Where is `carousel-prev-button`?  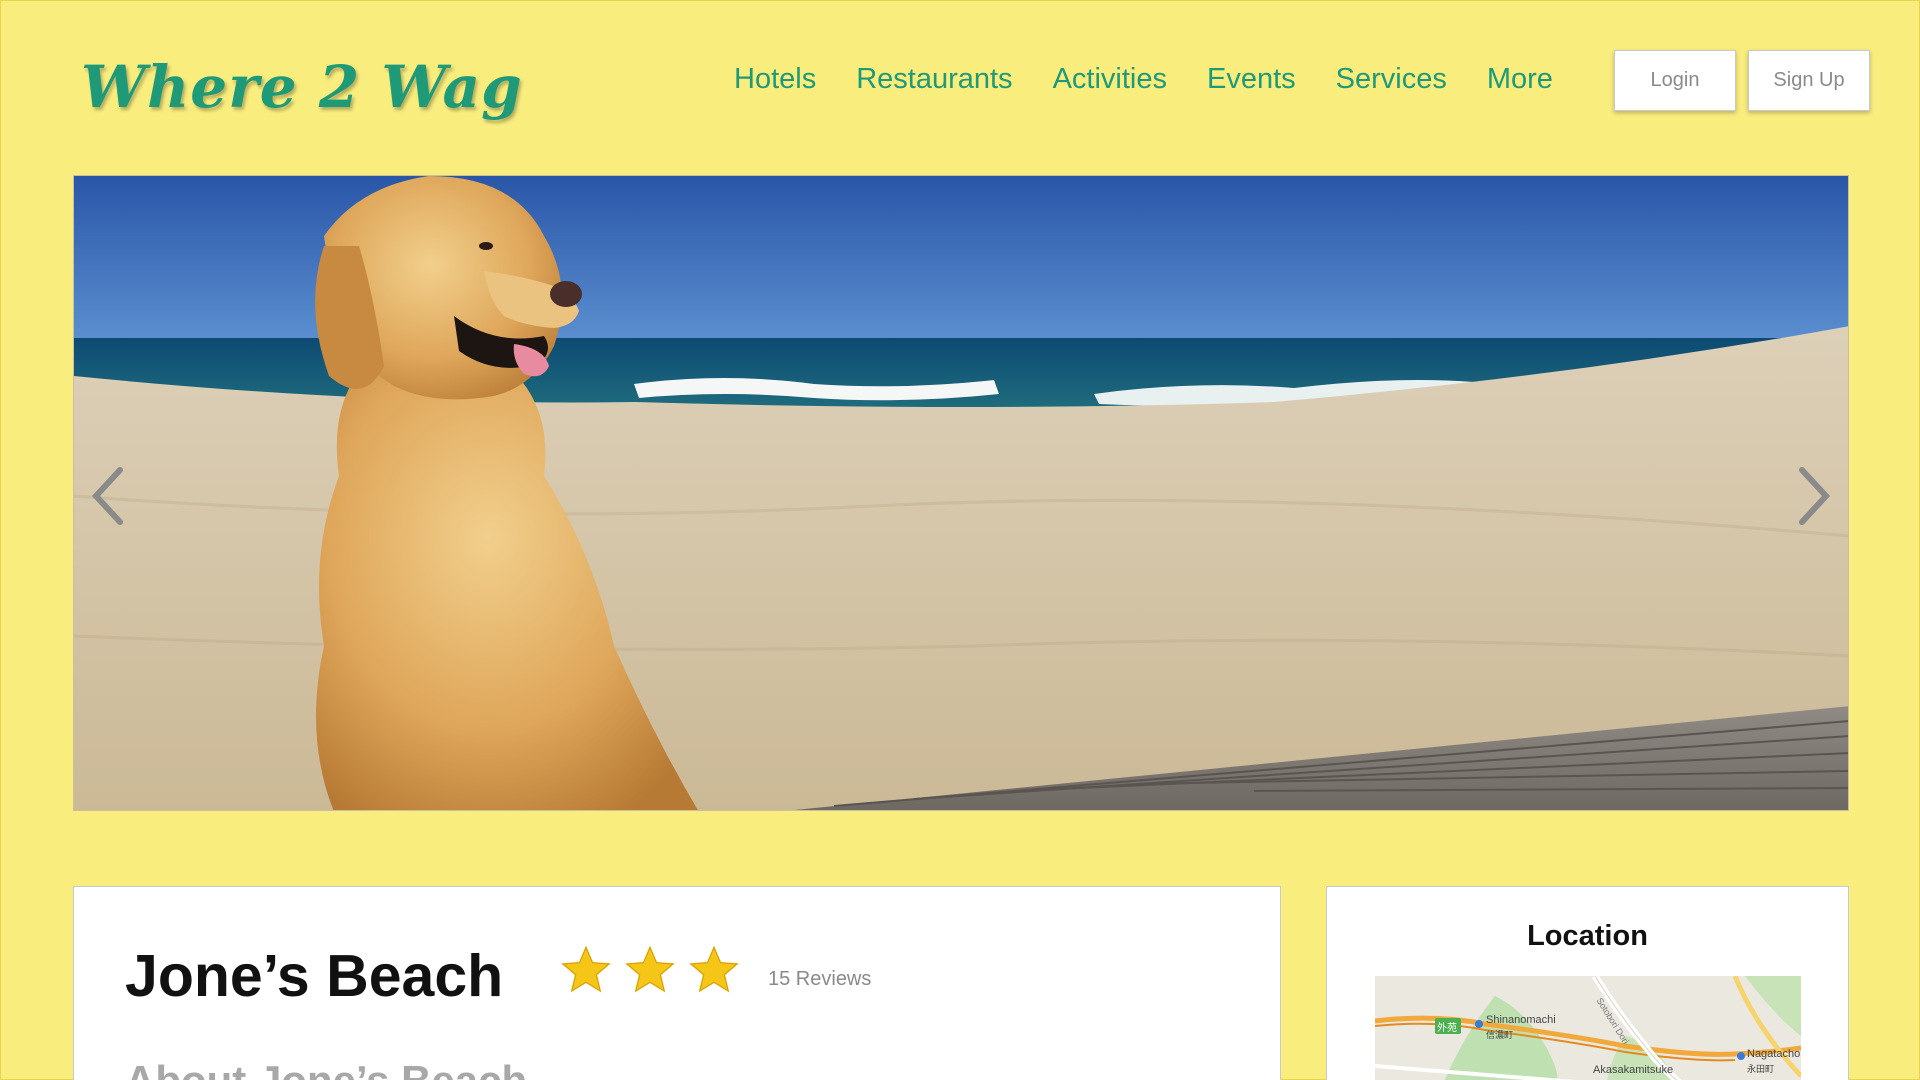
carousel-prev-button is located at coordinates (108, 496).